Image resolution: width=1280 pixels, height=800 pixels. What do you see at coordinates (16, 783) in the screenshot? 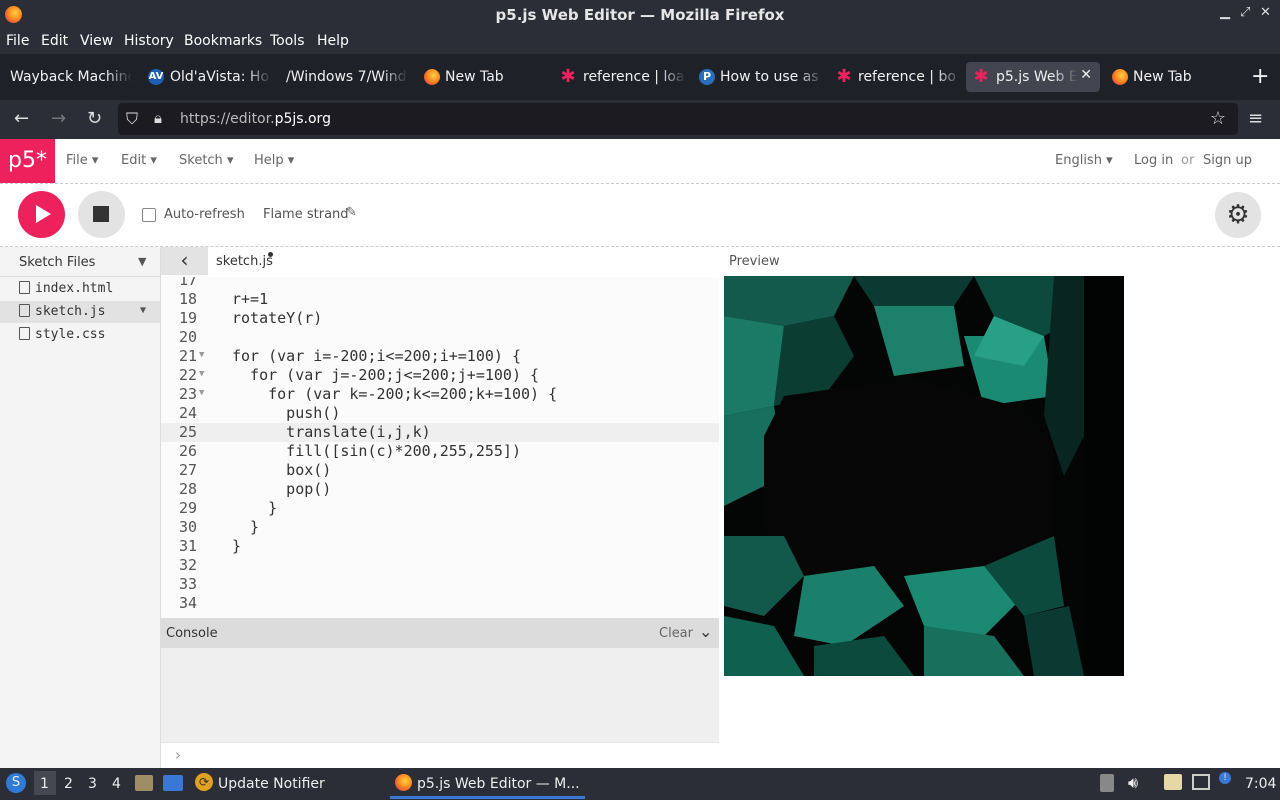
I see `start-menu-icon: S` at bounding box center [16, 783].